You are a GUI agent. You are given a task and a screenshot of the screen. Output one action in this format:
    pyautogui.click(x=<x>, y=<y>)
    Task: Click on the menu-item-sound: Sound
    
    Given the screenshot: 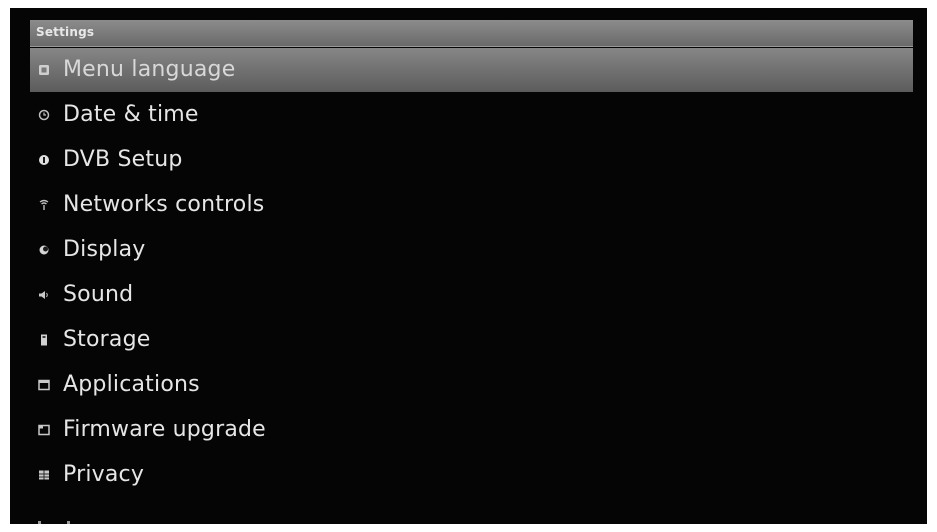 What is the action you would take?
    pyautogui.click(x=471, y=294)
    